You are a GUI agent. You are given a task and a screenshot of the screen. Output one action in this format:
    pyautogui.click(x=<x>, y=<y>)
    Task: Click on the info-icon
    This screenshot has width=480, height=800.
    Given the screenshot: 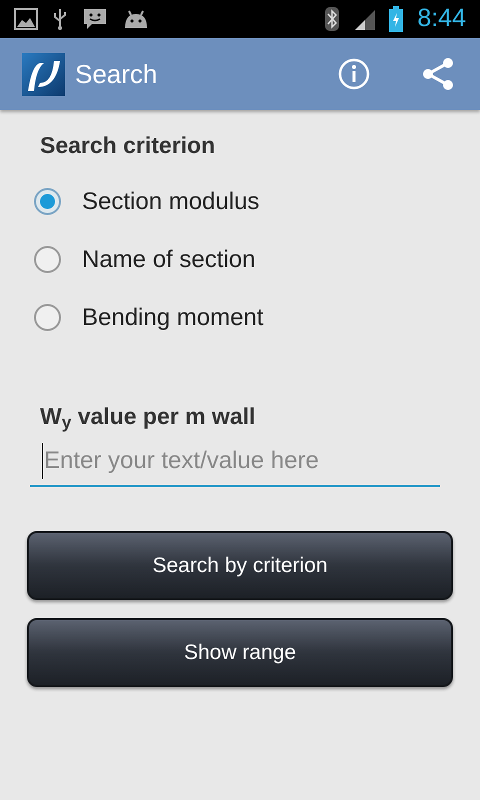 What is the action you would take?
    pyautogui.click(x=354, y=74)
    